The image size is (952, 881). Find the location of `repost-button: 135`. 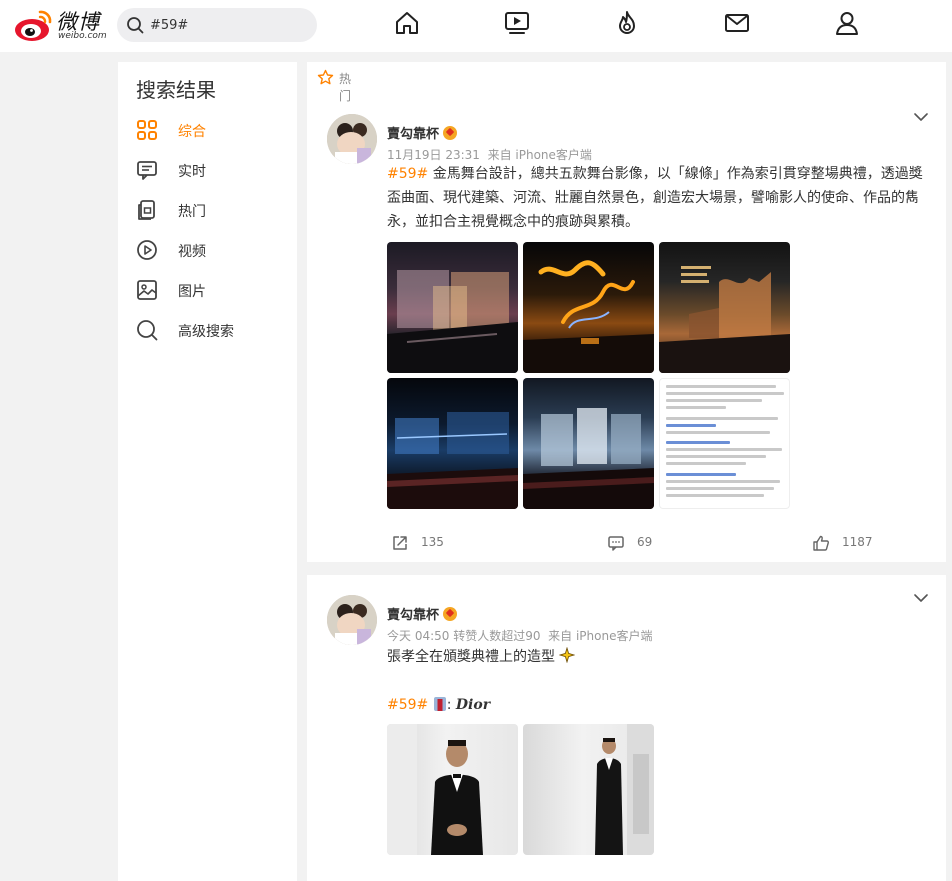

repost-button: 135 is located at coordinates (431, 543).